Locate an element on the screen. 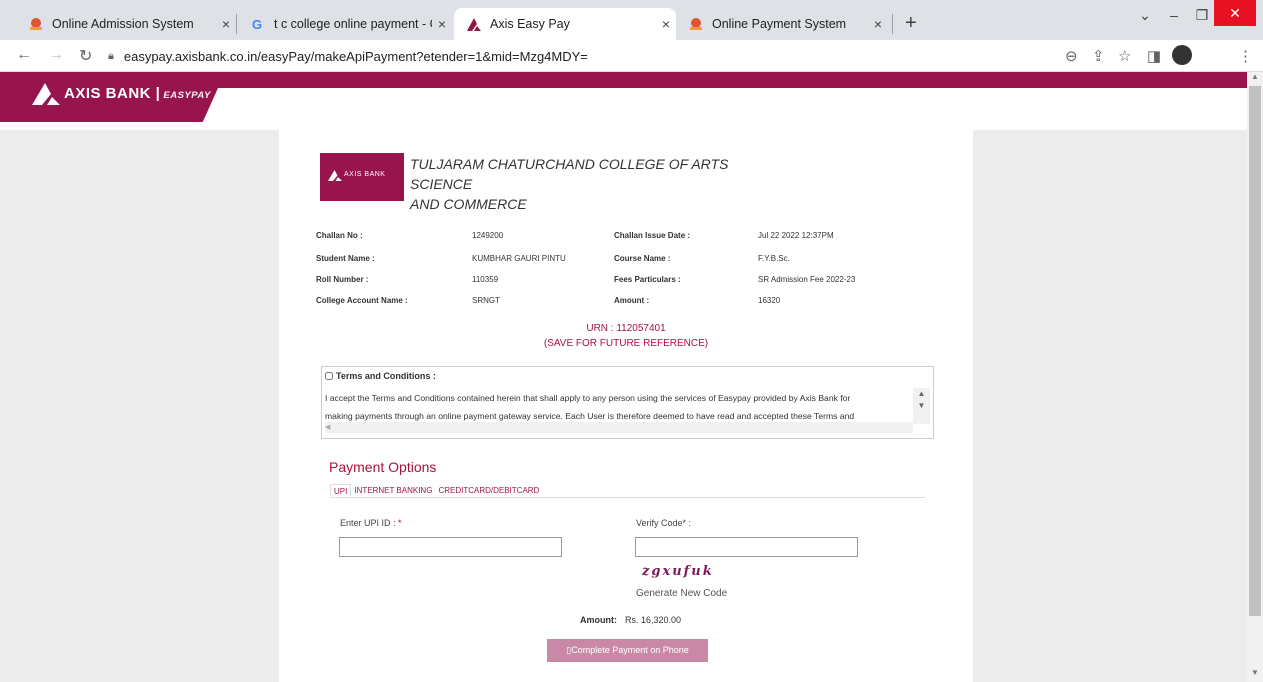 Image resolution: width=1263 pixels, height=682 pixels. terms-vertical-scrollbar: ▲ ▼ is located at coordinates (921, 406).